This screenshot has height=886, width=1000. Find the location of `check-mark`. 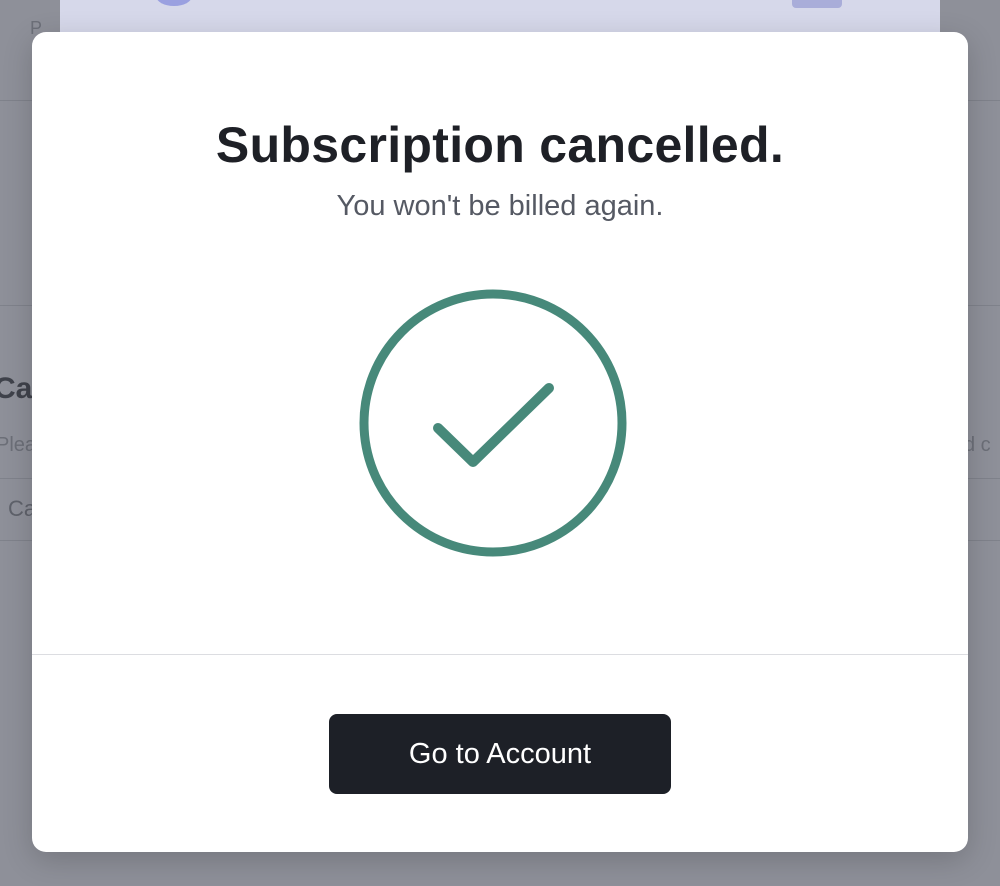

check-mark is located at coordinates (493, 425).